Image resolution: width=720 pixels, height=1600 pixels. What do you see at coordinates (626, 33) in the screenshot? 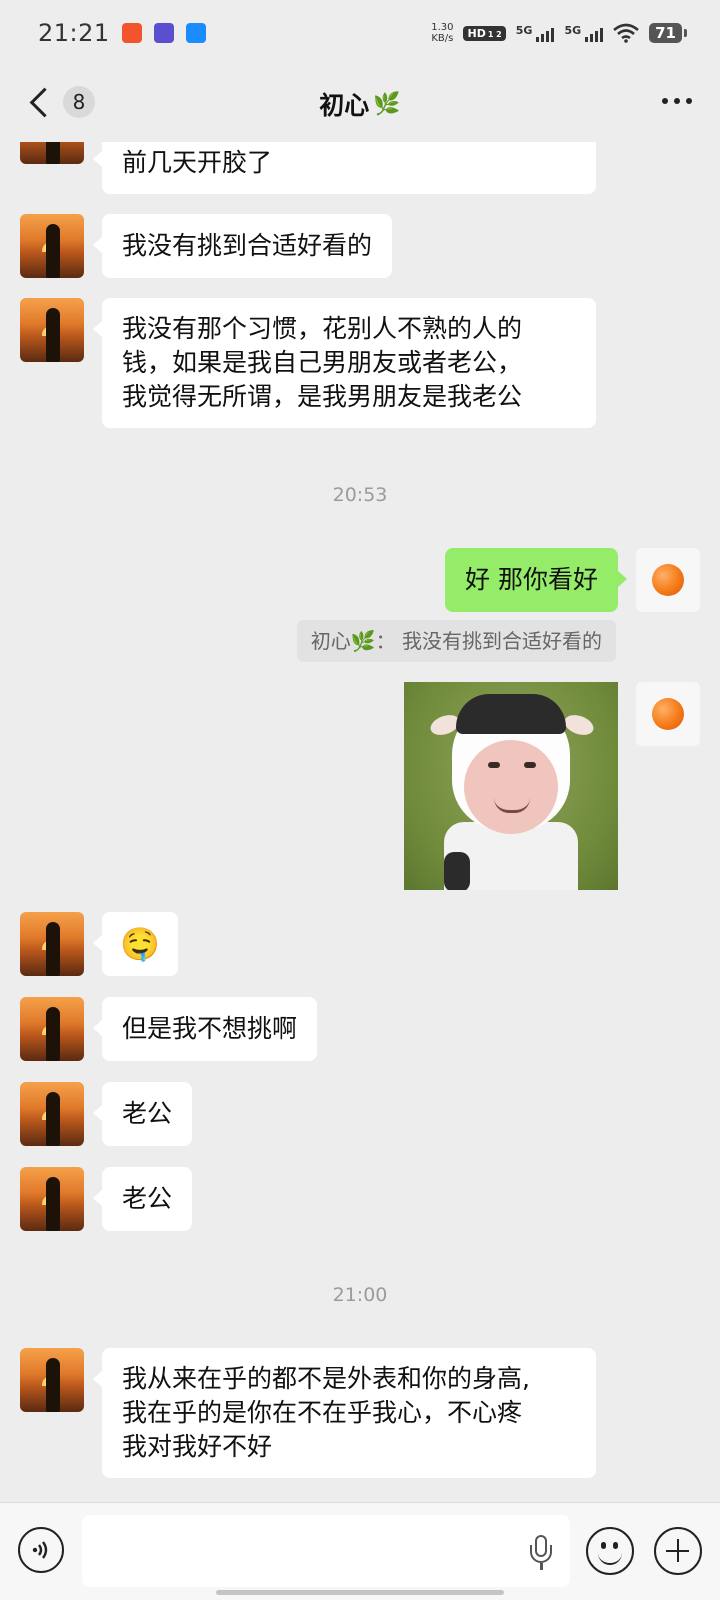
I see `wifi-icon` at bounding box center [626, 33].